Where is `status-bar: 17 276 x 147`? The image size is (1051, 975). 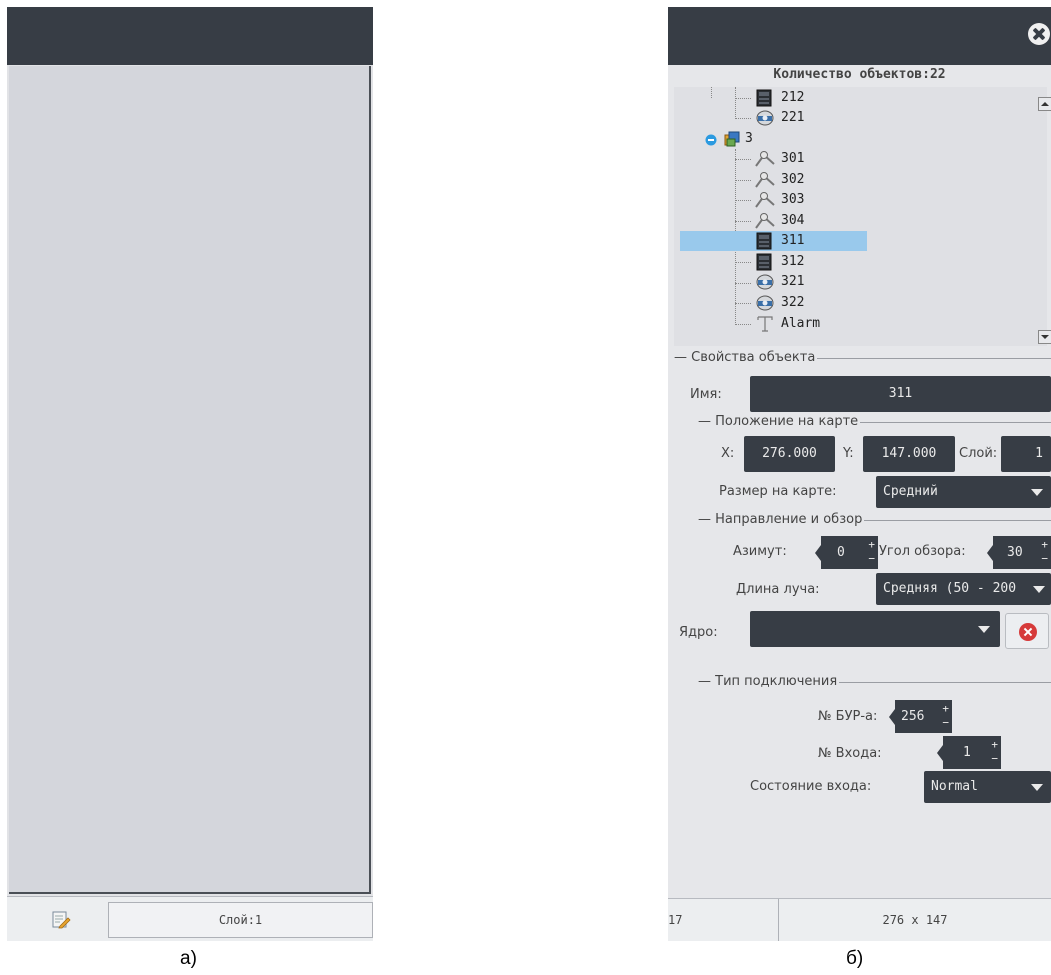 status-bar: 17 276 x 147 is located at coordinates (859, 919).